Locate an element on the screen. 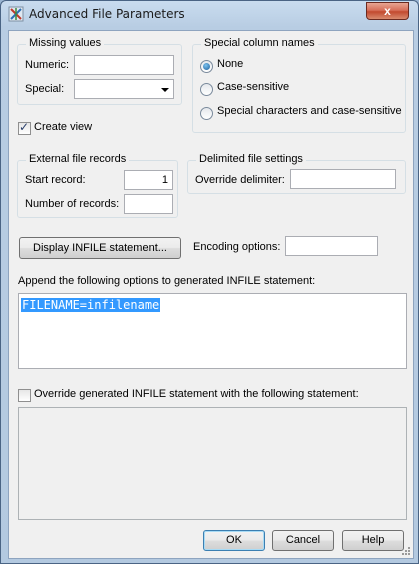 The image size is (419, 564). special-select is located at coordinates (124, 89).